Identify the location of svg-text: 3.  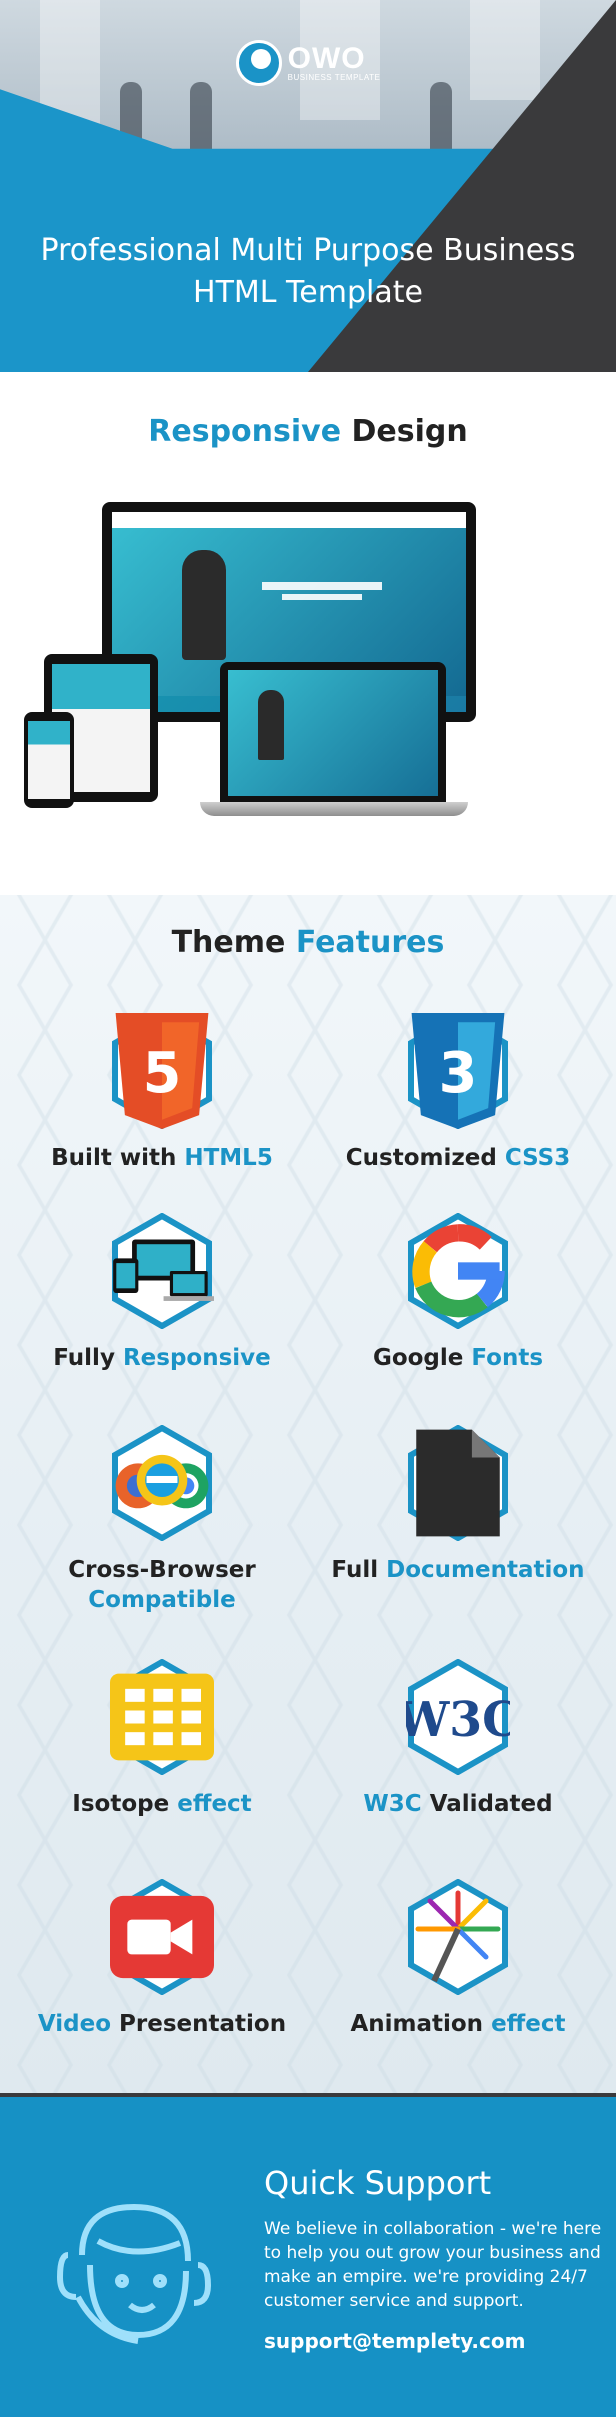
(458, 1073).